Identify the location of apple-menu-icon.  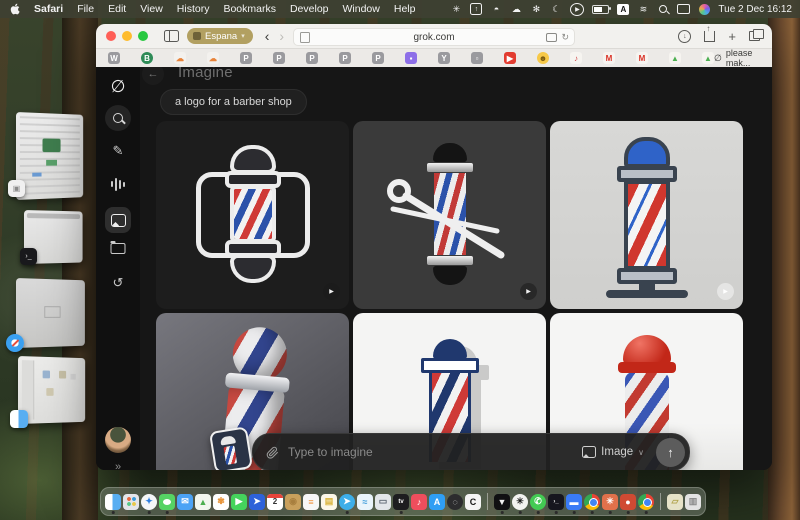
(15, 9).